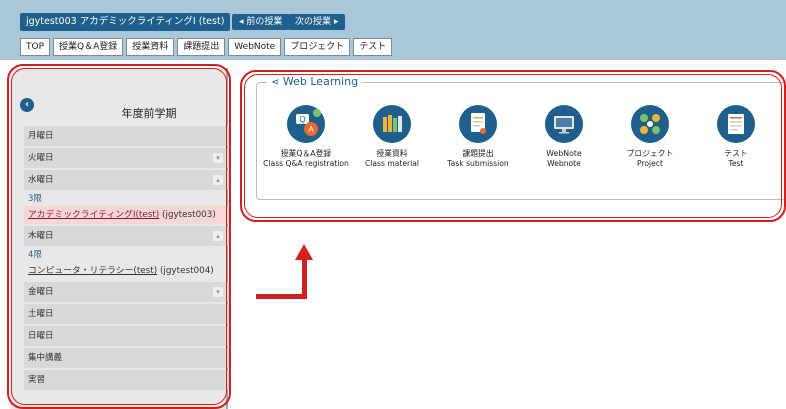  I want to click on annotation-arrow-shaft, so click(304, 278).